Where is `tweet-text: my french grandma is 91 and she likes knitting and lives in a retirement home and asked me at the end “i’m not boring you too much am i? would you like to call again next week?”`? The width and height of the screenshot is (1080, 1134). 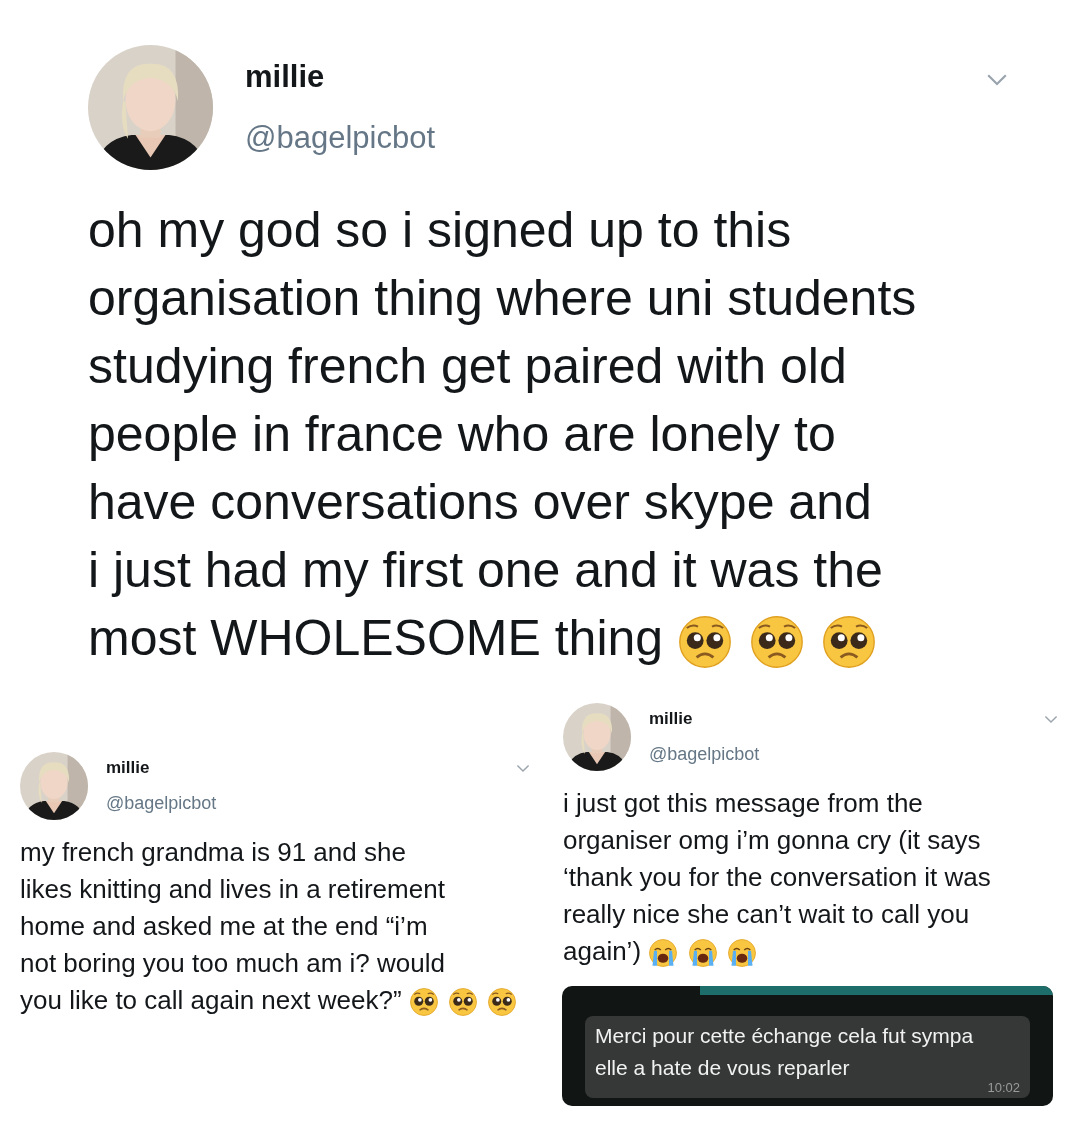 tweet-text: my french grandma is 91 and she likes knitting and lives in a retirement home and asked me at the end “i’m not boring you too much am i? would you like to call again next week?” is located at coordinates (232, 926).